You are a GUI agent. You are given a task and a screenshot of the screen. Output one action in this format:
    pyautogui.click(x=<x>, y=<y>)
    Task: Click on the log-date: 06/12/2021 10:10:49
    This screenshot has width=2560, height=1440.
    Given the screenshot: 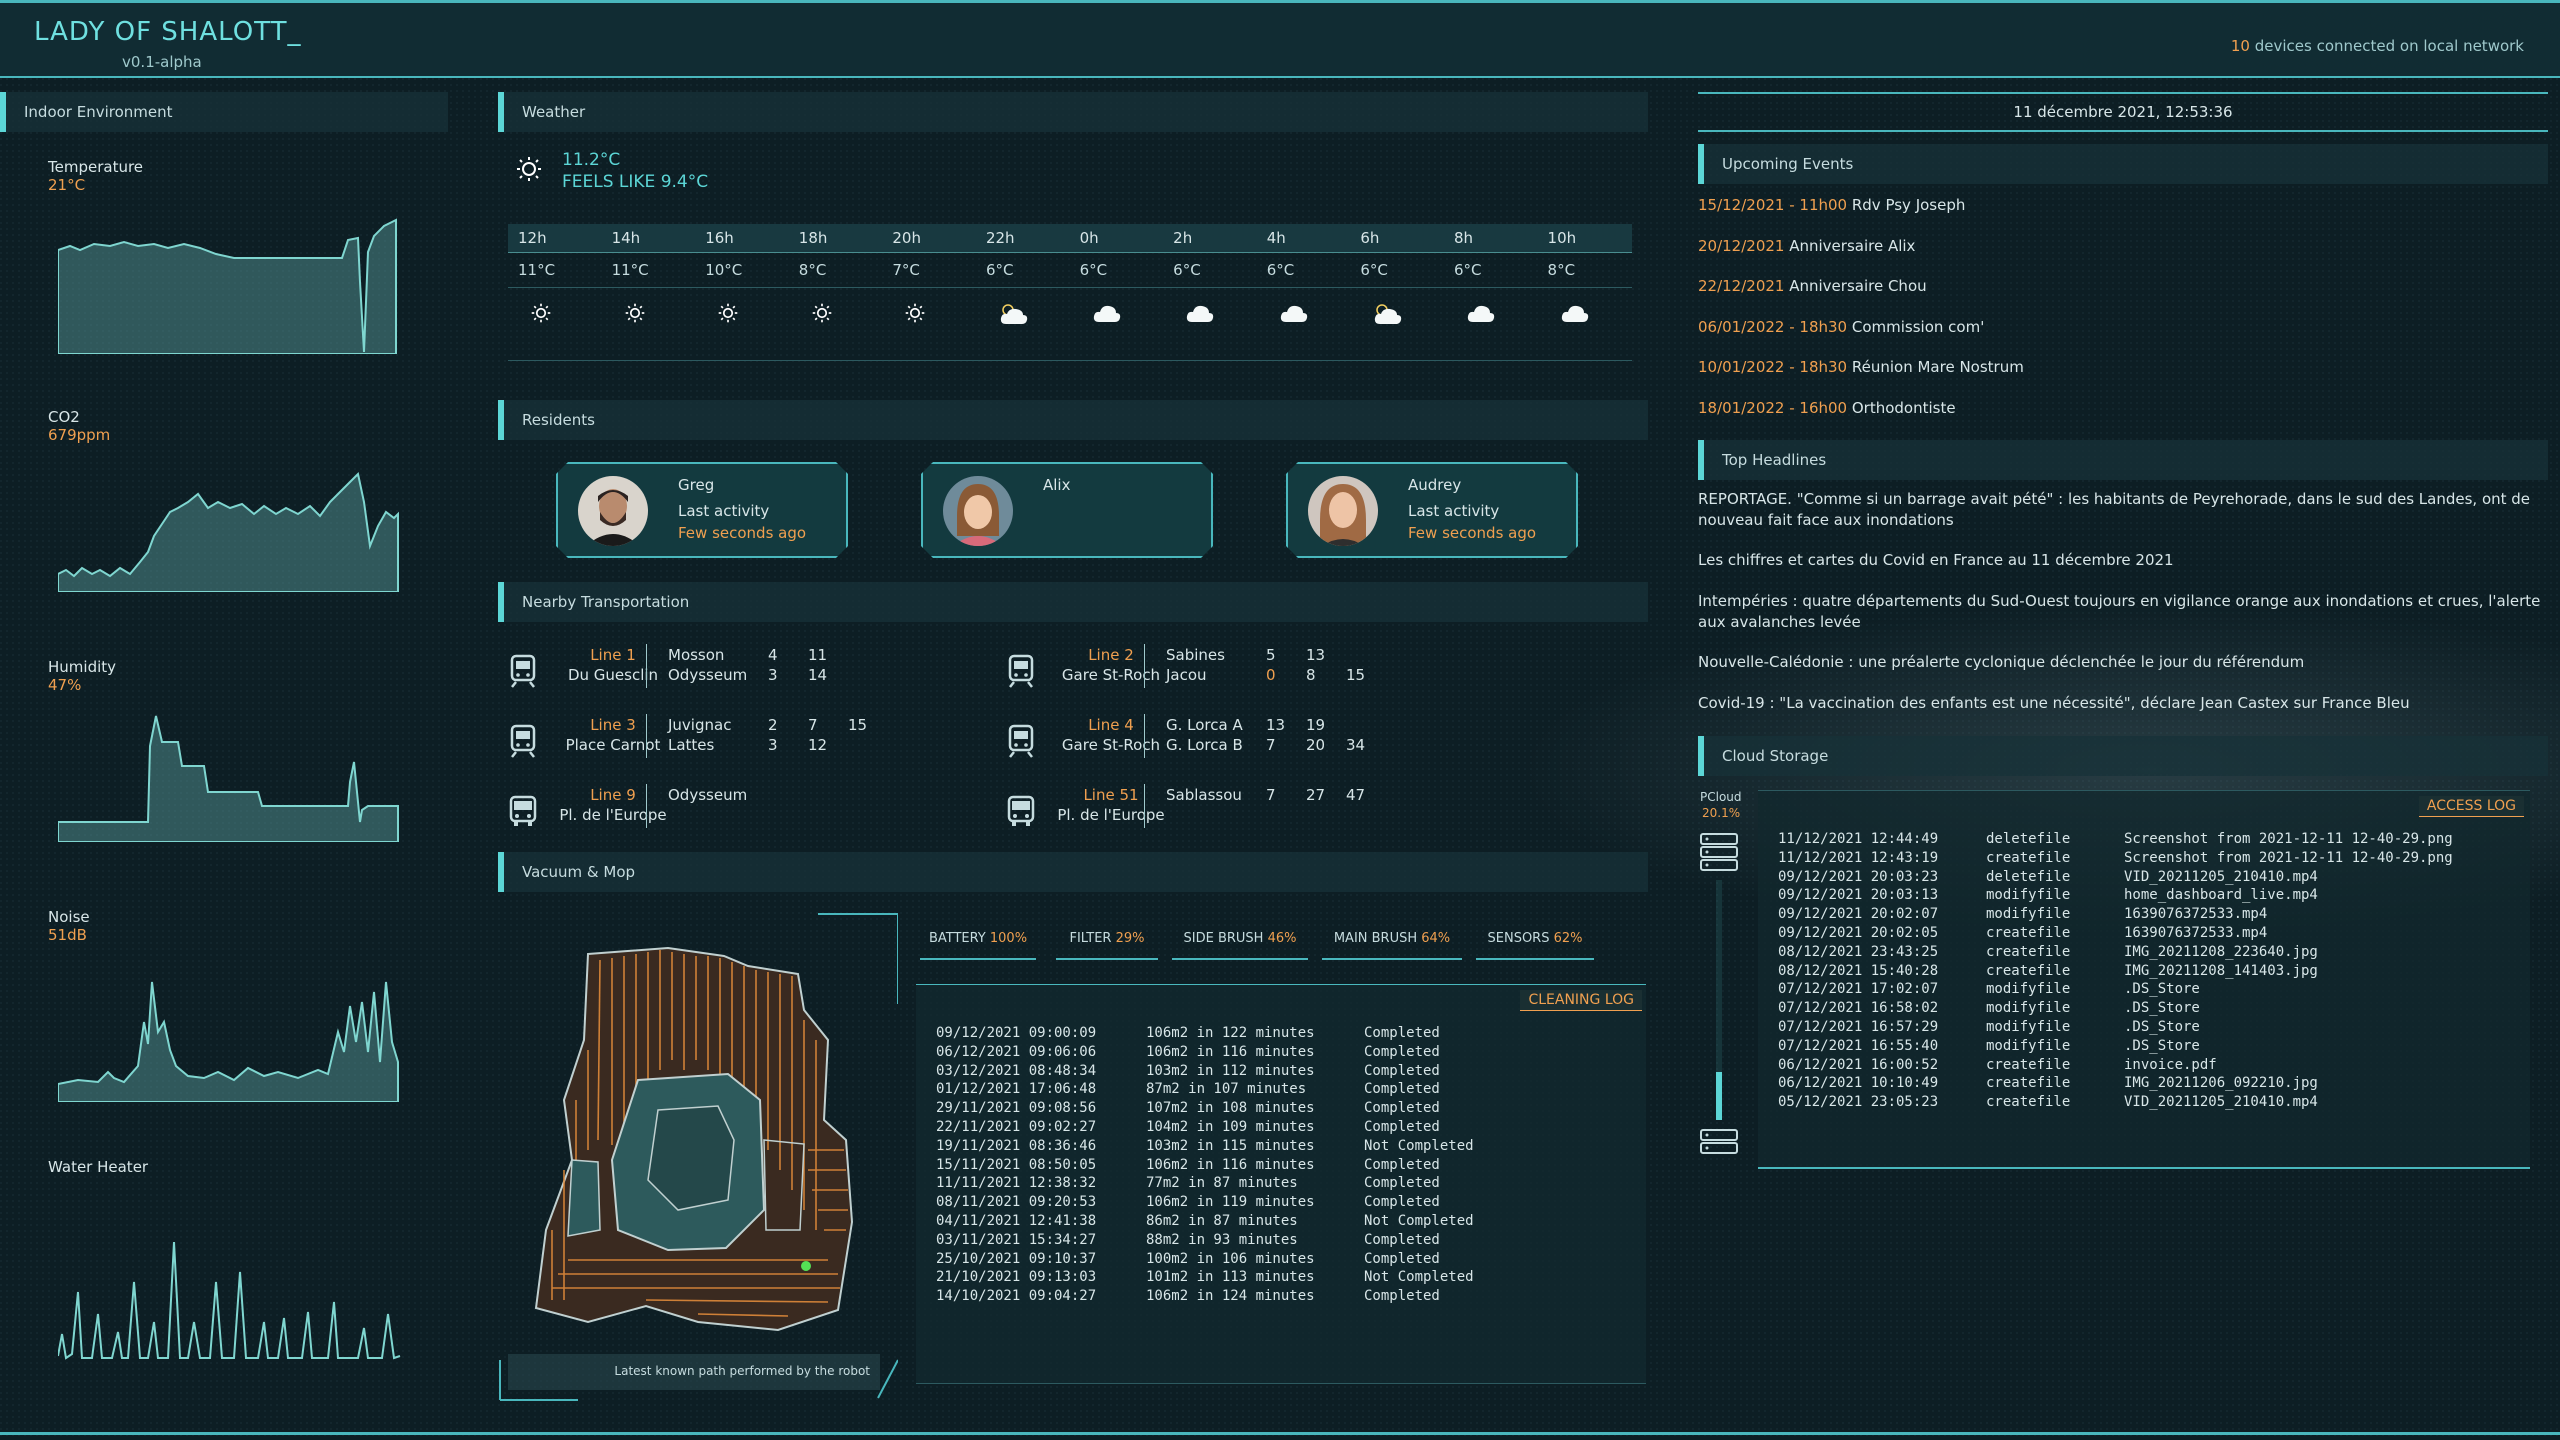 What is the action you would take?
    pyautogui.click(x=1858, y=1083)
    